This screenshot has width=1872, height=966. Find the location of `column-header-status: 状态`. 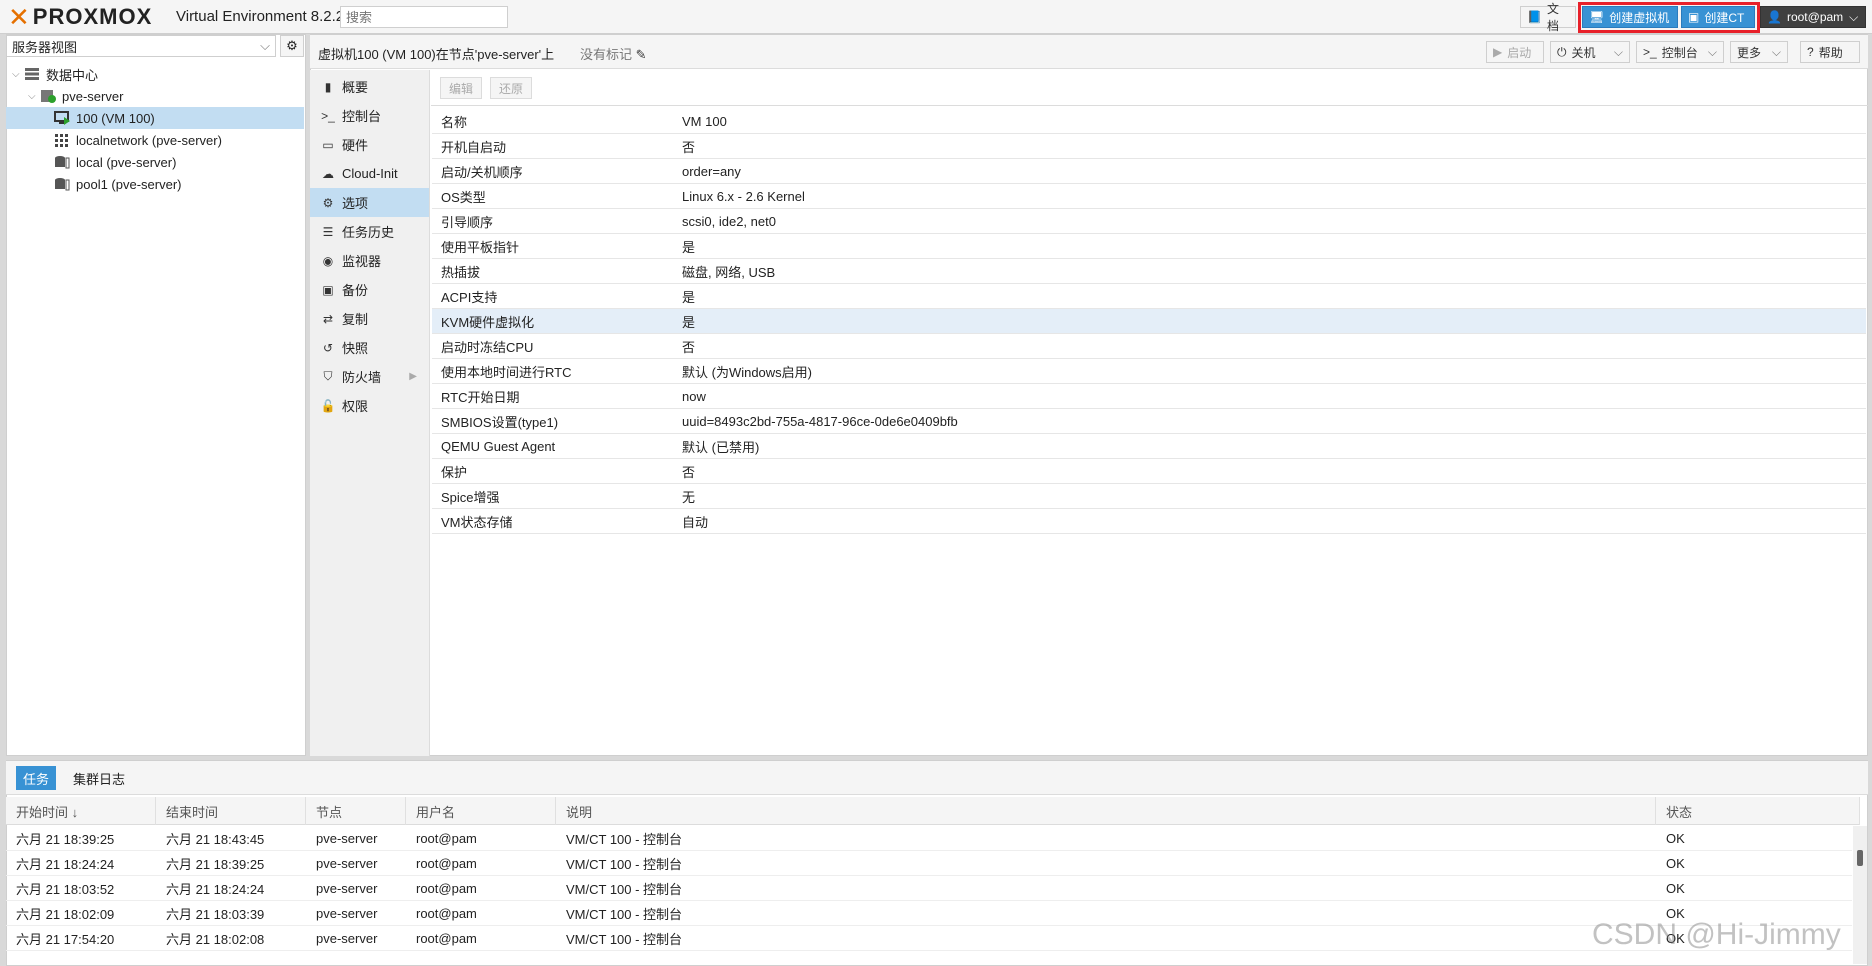

column-header-status: 状态 is located at coordinates (1758, 811).